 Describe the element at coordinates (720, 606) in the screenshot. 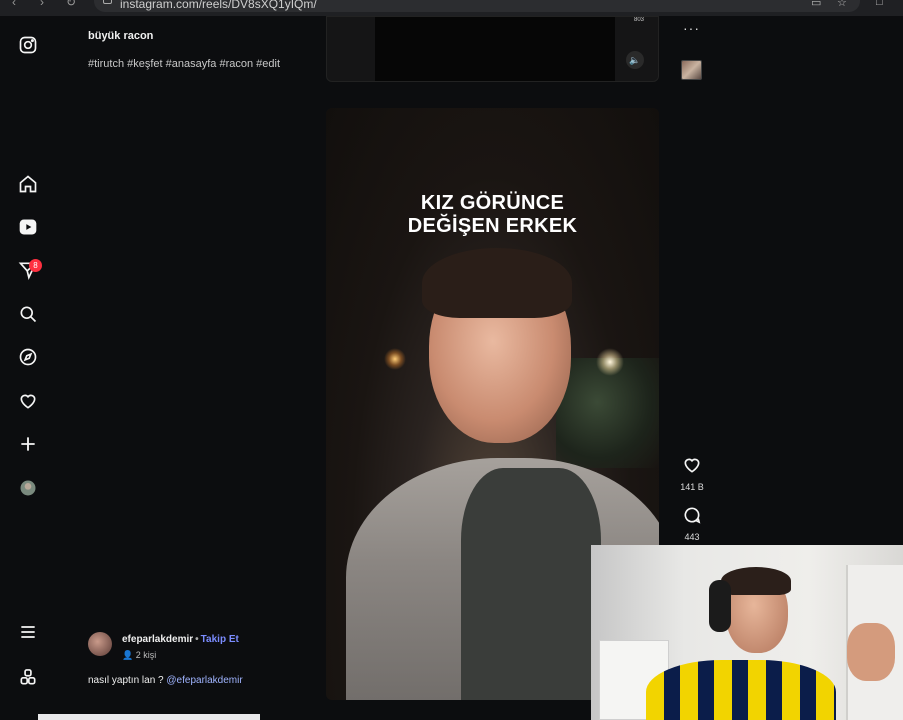

I see `headset-icon` at that location.